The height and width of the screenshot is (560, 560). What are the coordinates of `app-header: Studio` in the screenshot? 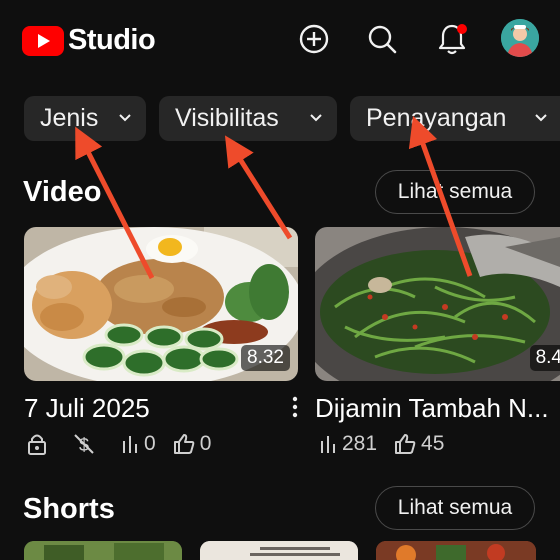 It's located at (280, 40).